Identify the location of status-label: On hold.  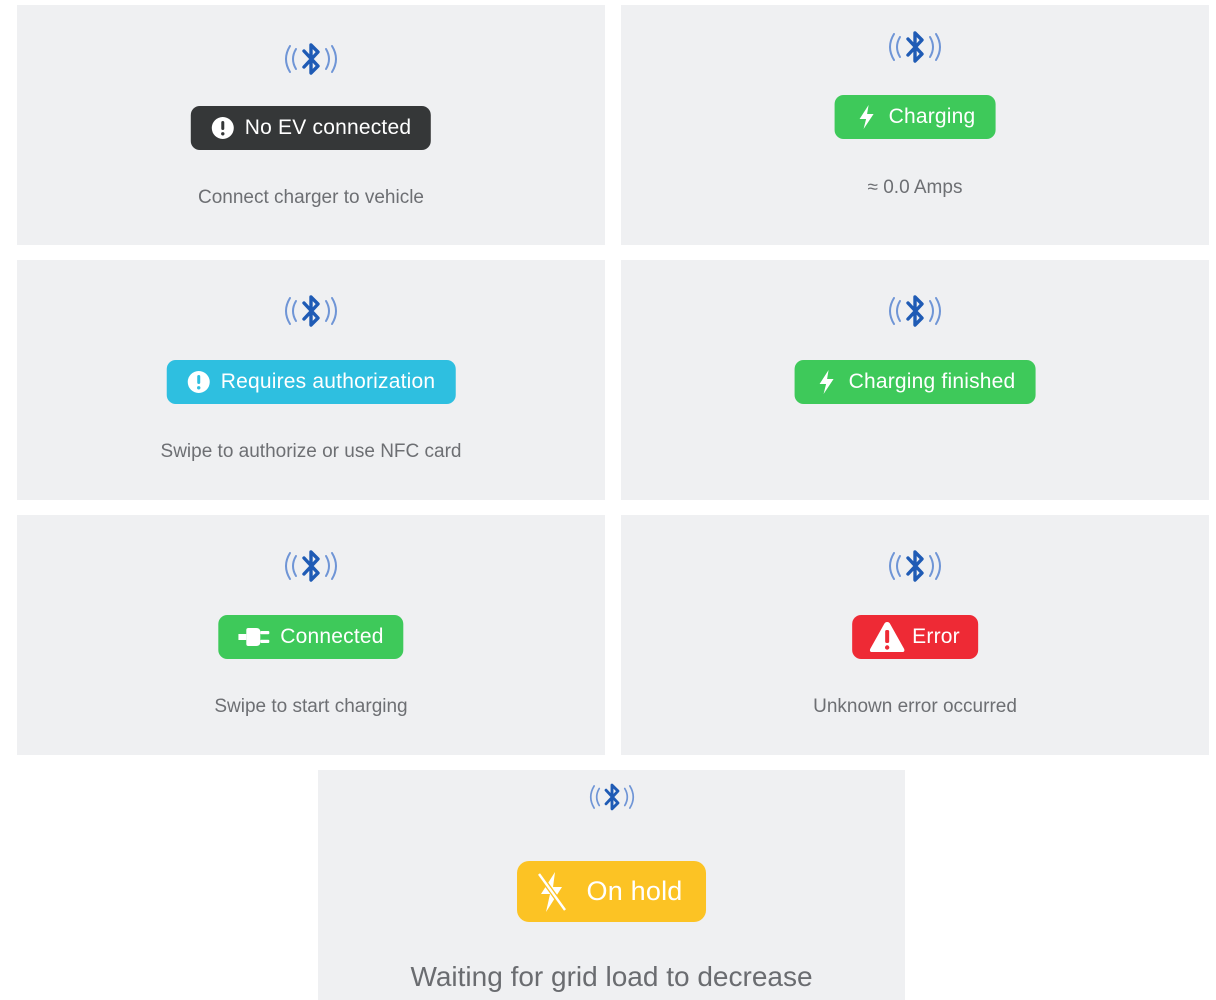
(634, 891).